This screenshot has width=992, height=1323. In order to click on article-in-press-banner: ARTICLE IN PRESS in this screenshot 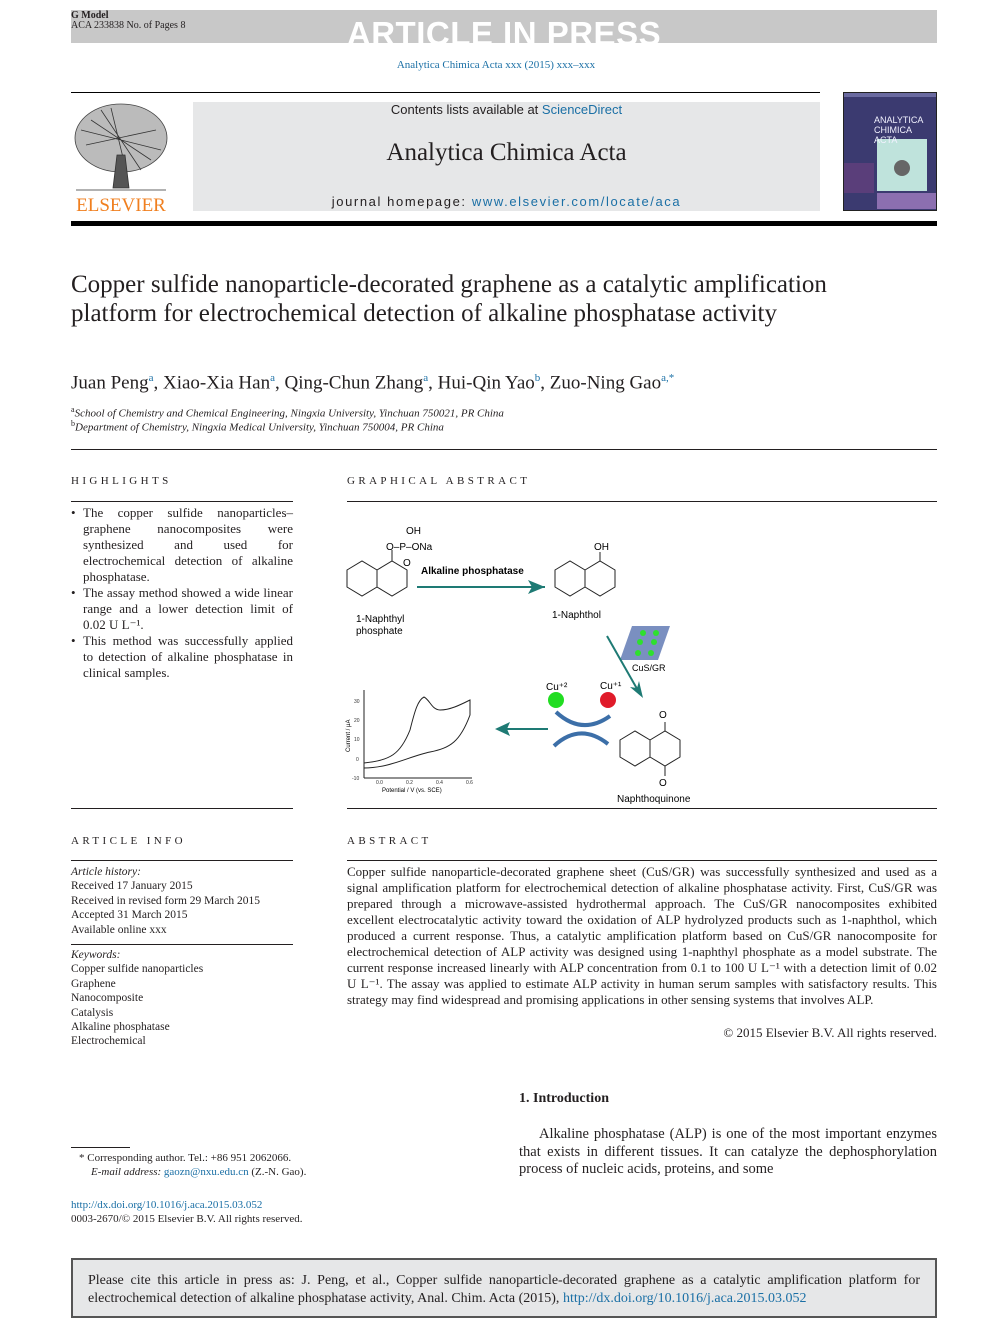, I will do `click(504, 30)`.